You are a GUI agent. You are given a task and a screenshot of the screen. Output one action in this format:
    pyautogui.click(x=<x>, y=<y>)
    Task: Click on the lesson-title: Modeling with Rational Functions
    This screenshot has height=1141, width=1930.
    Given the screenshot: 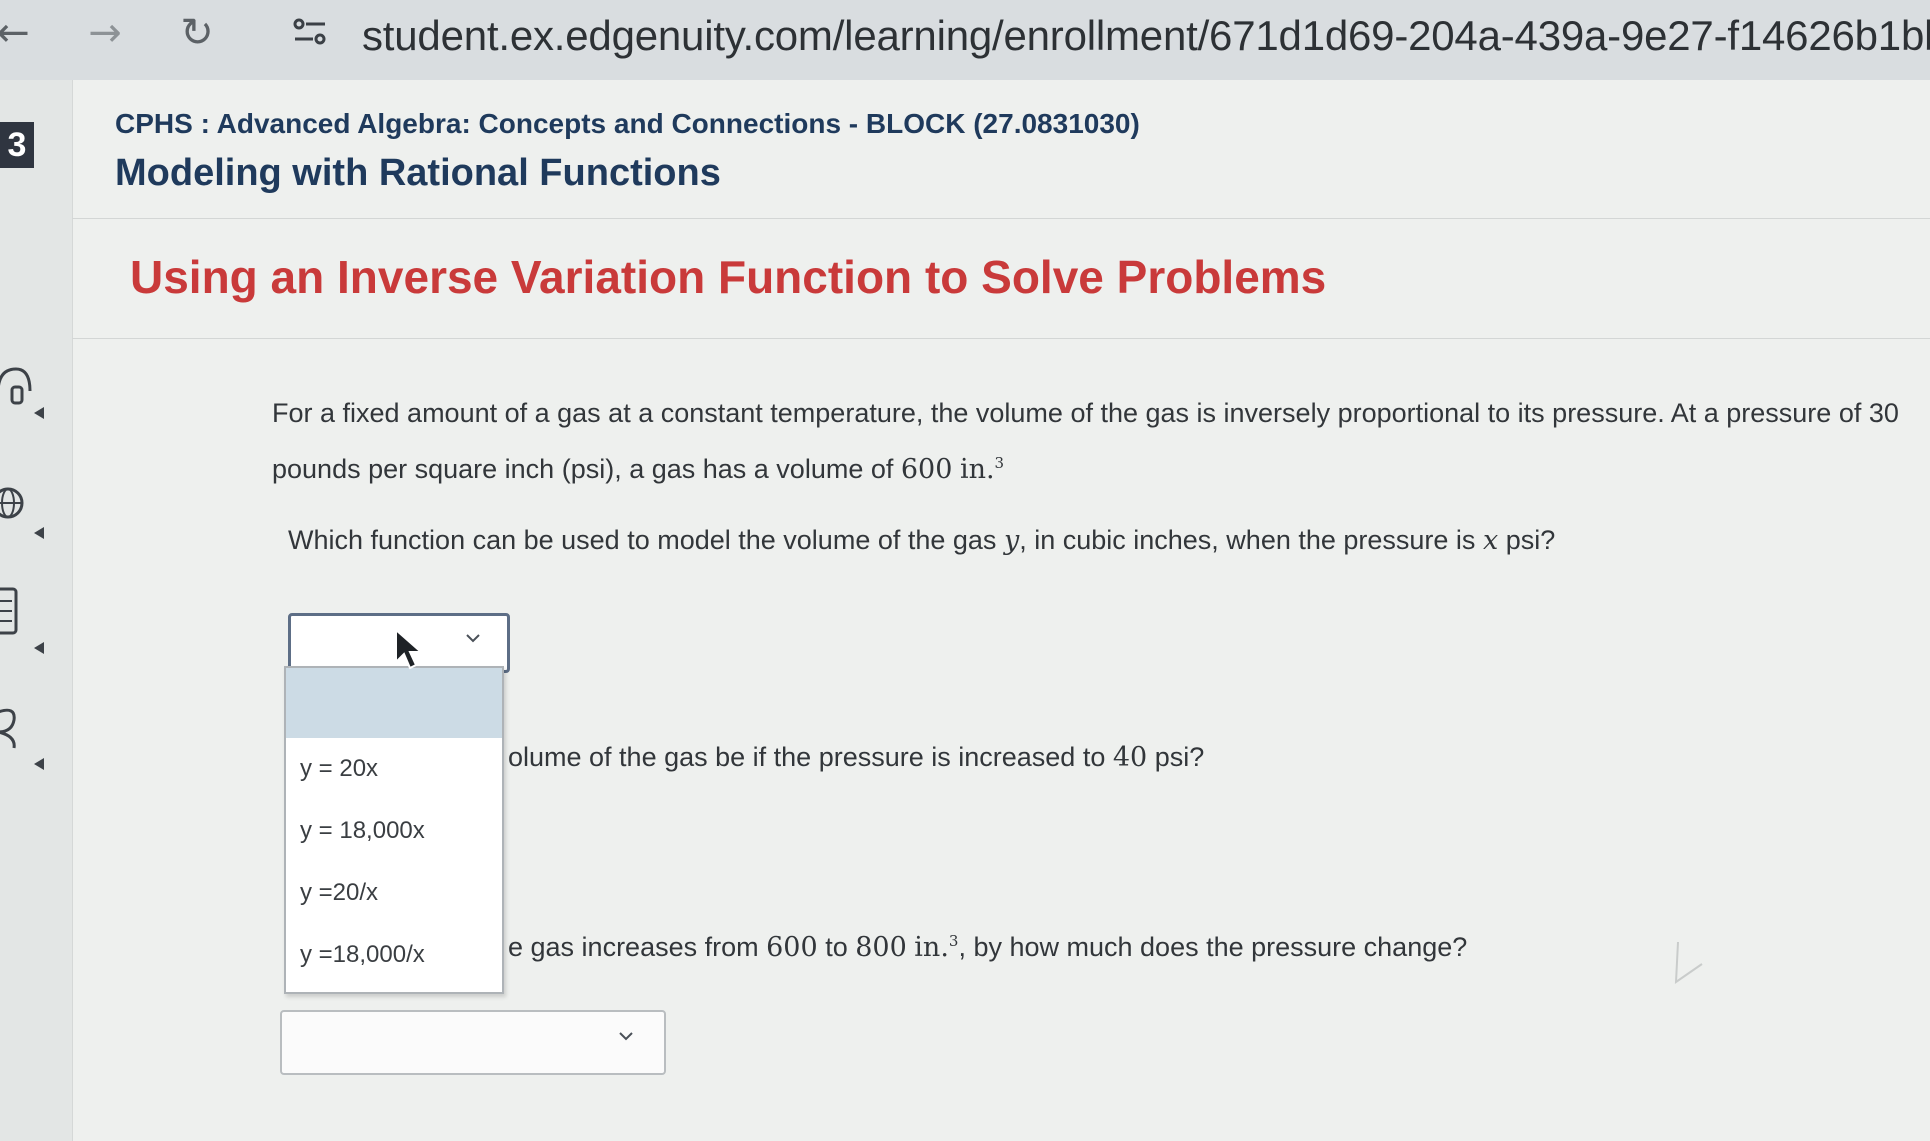 What is the action you would take?
    pyautogui.click(x=418, y=173)
    